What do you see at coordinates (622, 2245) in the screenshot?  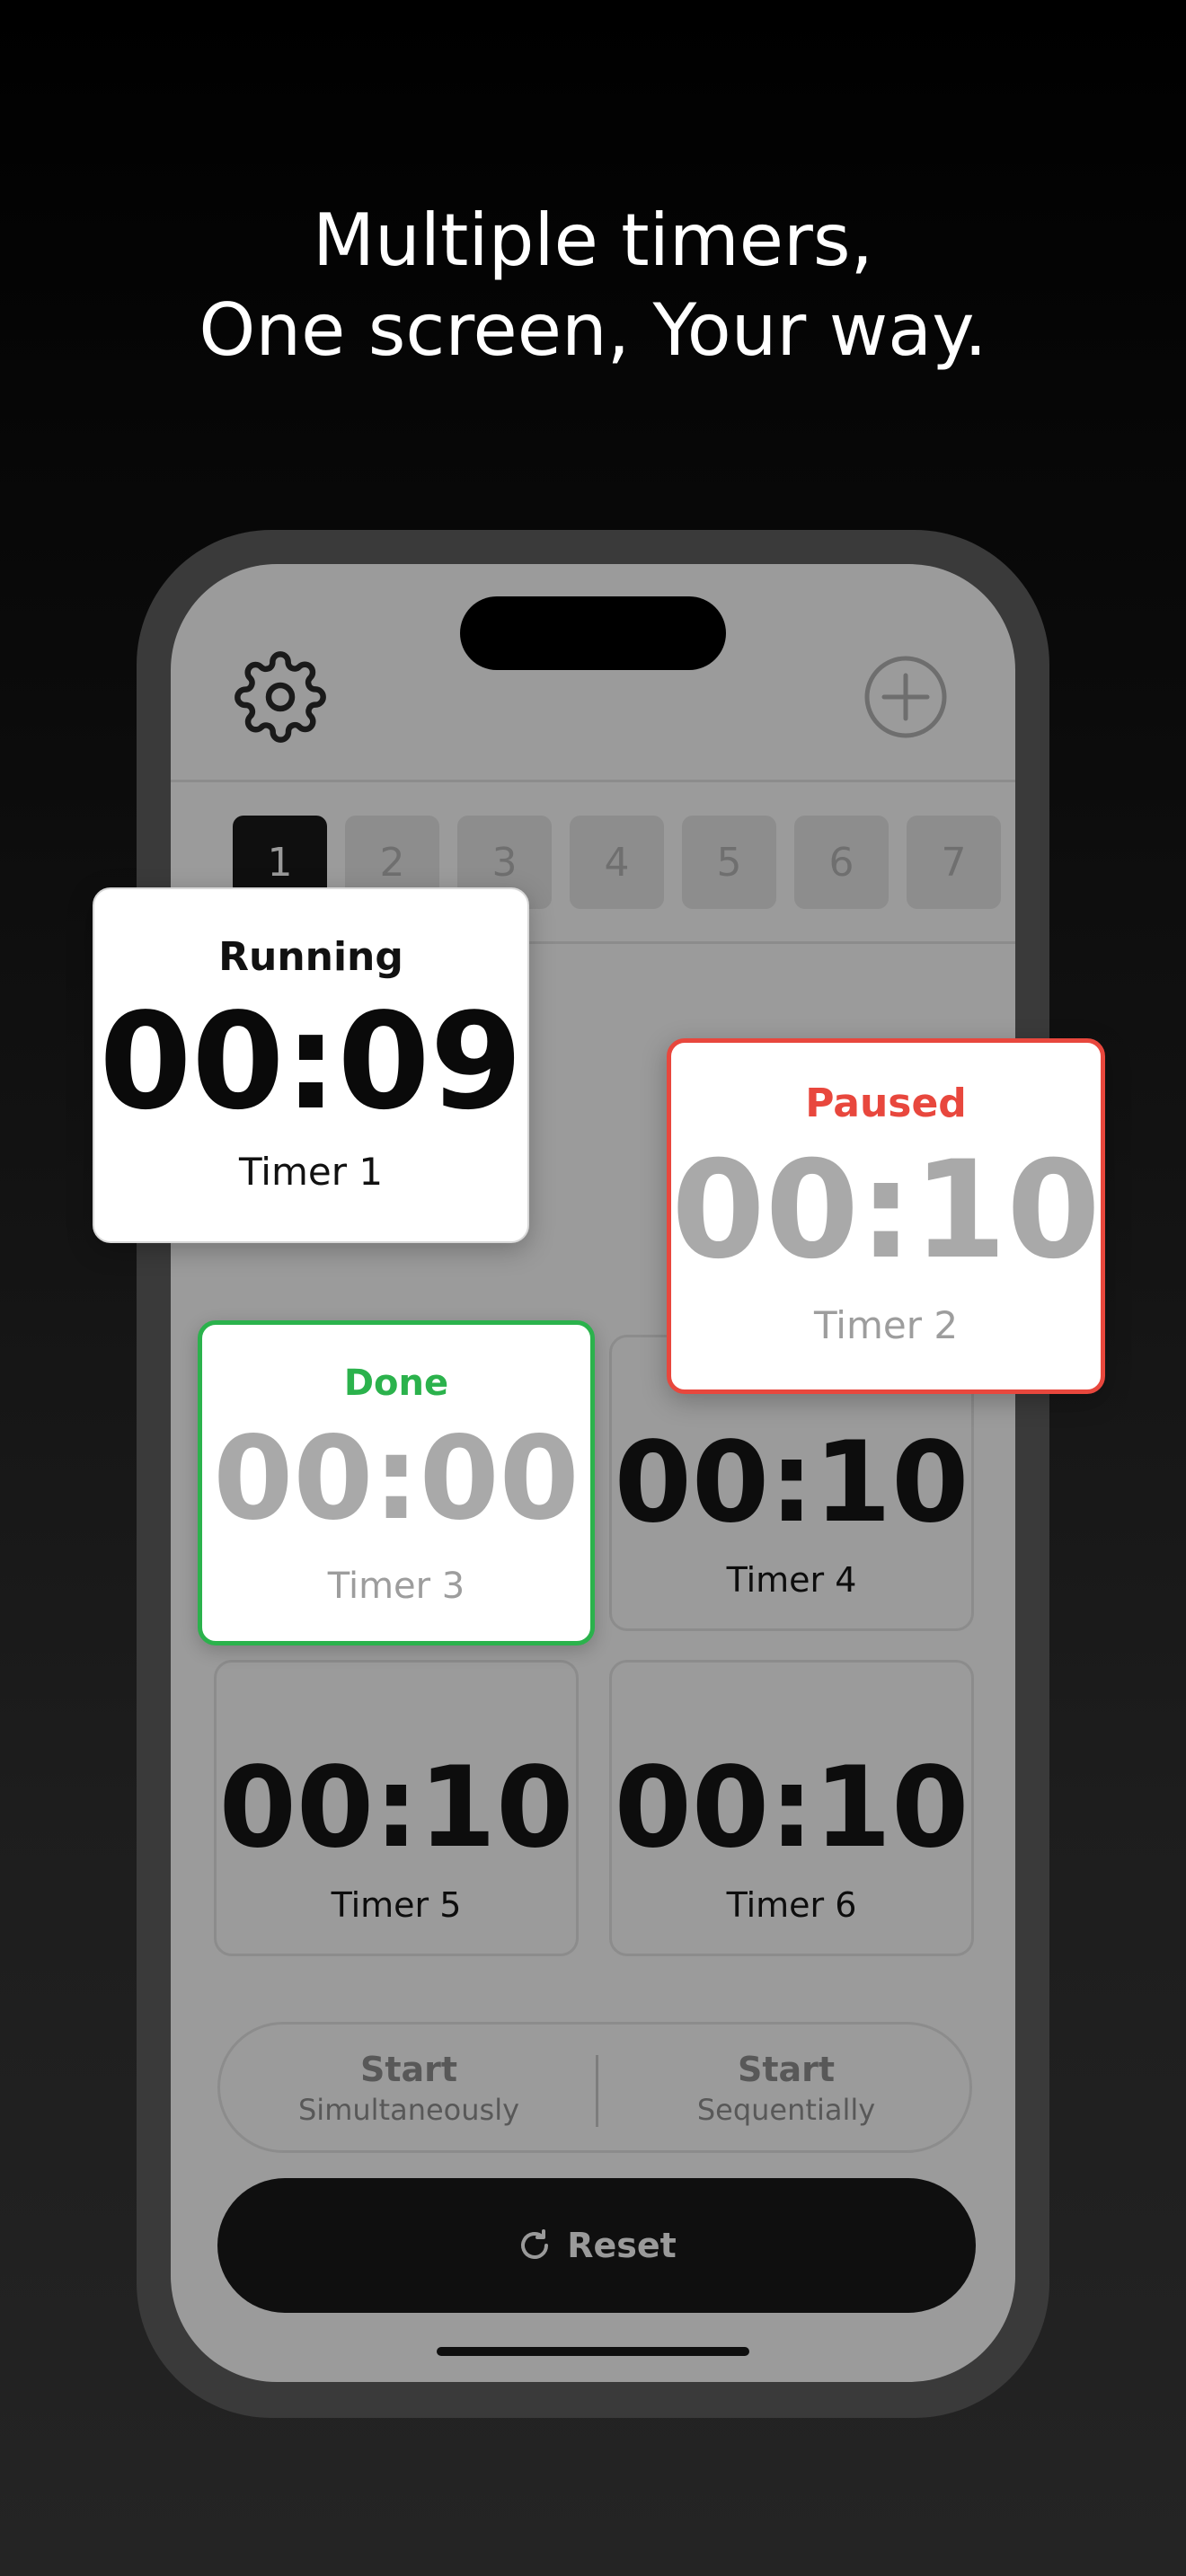 I see `reset-label: Reset` at bounding box center [622, 2245].